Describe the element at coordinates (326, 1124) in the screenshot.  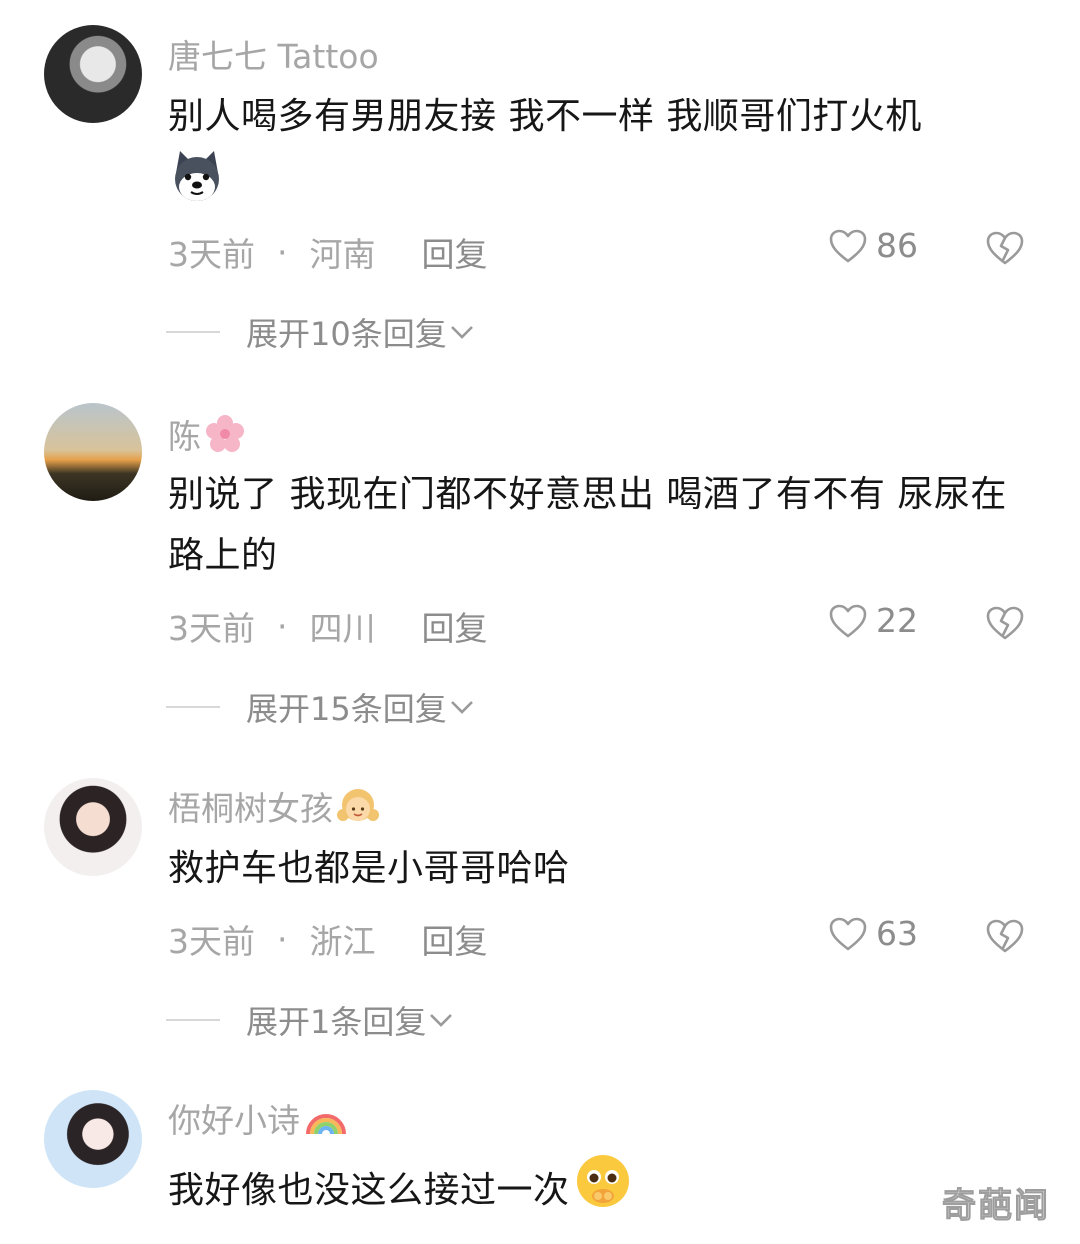
I see `rainbow-emoji-icon` at that location.